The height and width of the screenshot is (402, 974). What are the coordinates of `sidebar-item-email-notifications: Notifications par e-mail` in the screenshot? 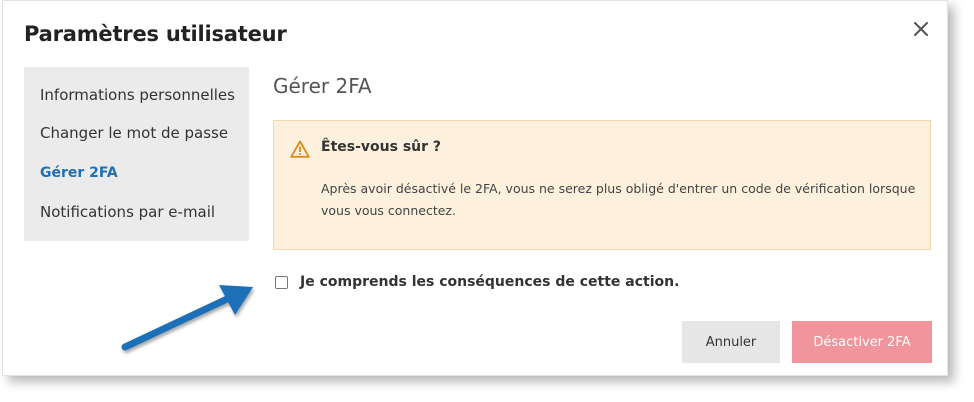 It's located at (127, 212).